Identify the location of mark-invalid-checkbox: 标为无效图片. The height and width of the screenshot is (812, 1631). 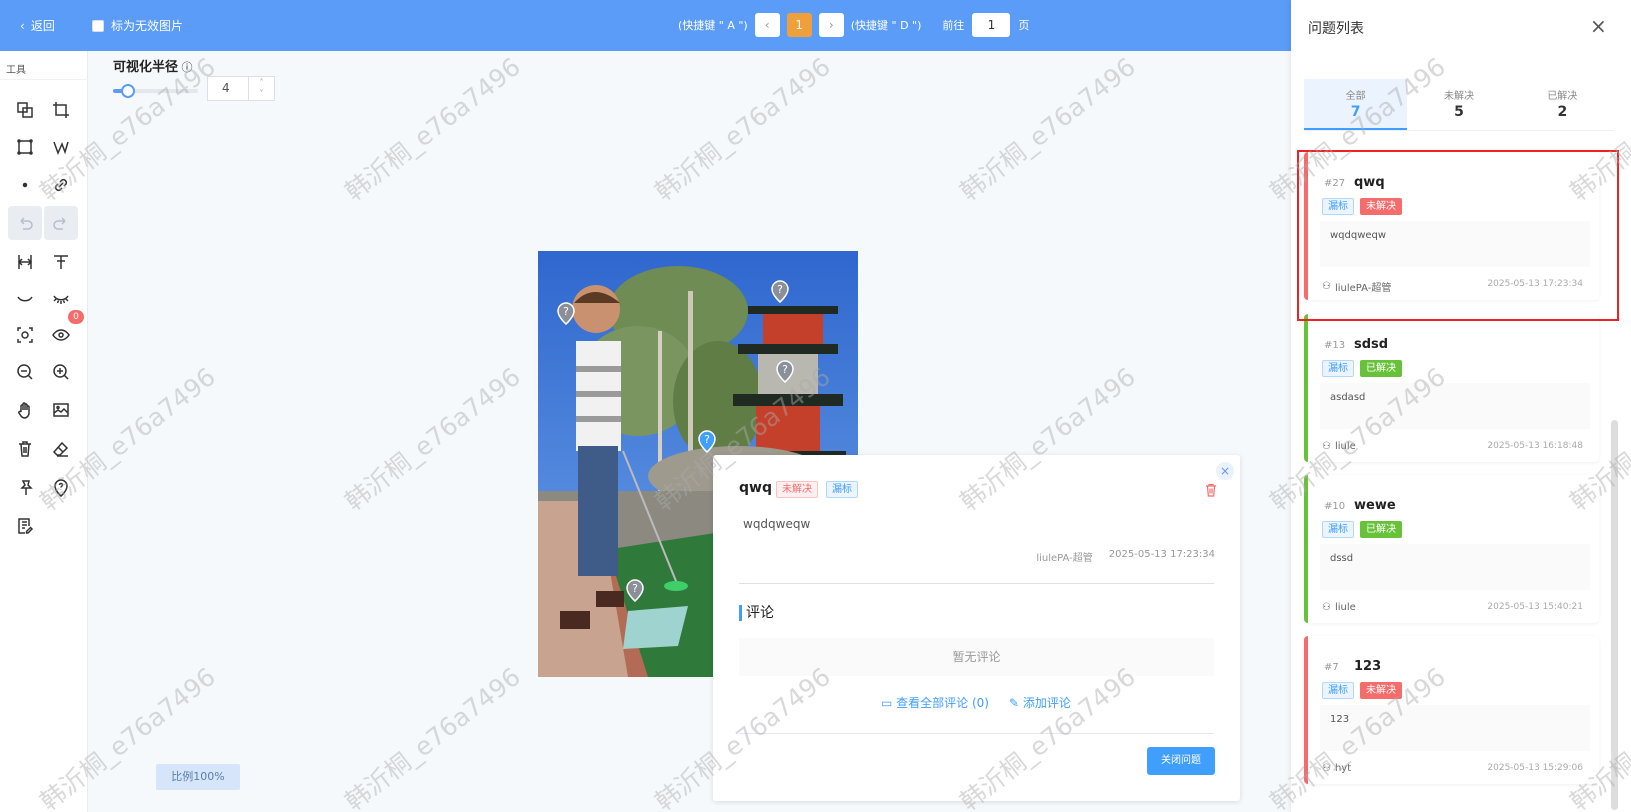
(137, 25).